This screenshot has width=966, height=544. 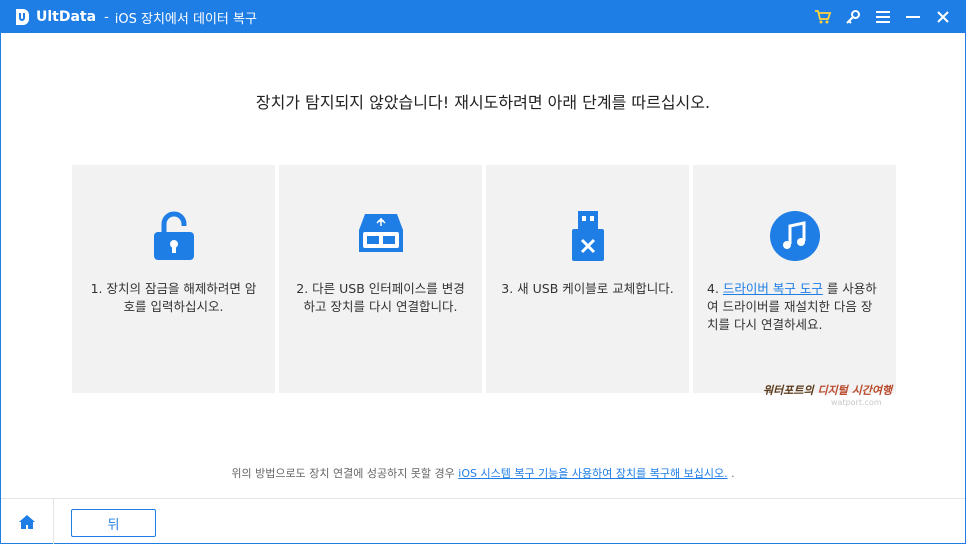 I want to click on watermark-url: watport.com, so click(x=856, y=402).